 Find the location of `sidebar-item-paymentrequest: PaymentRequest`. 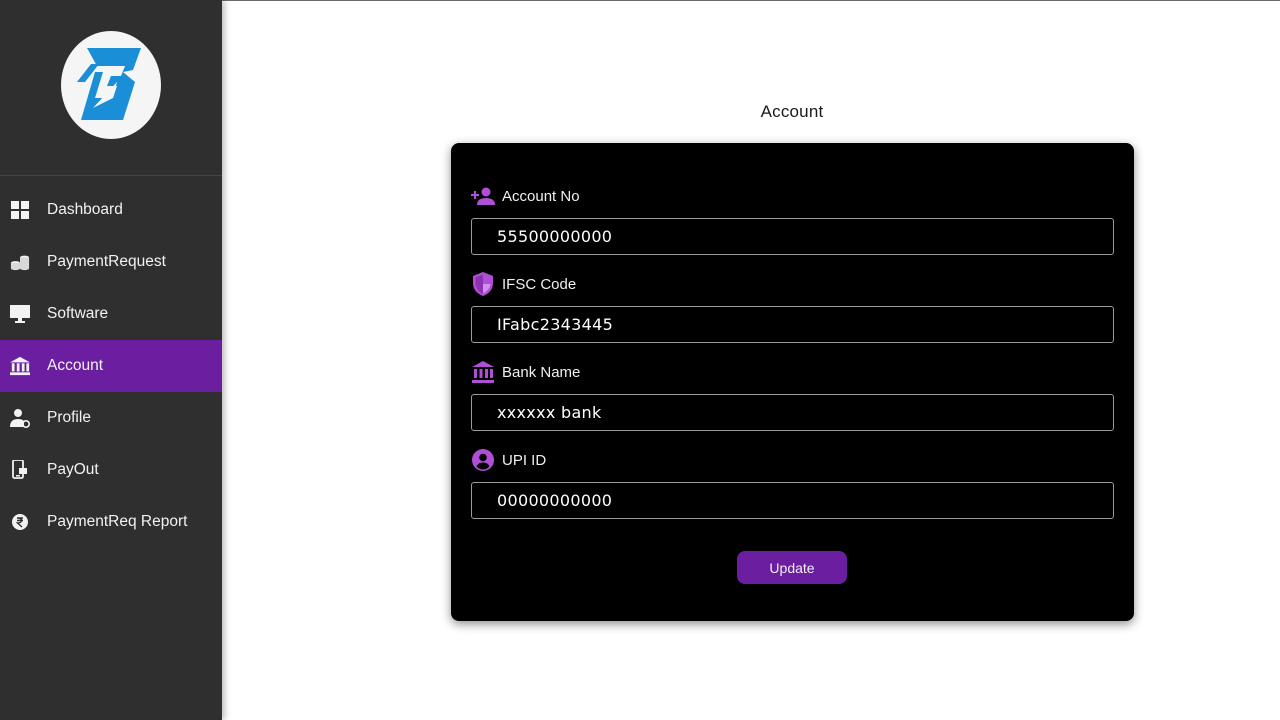

sidebar-item-paymentrequest: PaymentRequest is located at coordinates (111, 262).